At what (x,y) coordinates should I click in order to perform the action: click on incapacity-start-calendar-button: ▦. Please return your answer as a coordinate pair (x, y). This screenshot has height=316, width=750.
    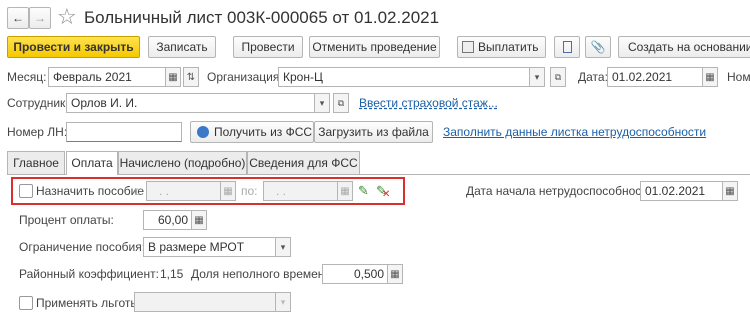
    Looking at the image, I should click on (730, 191).